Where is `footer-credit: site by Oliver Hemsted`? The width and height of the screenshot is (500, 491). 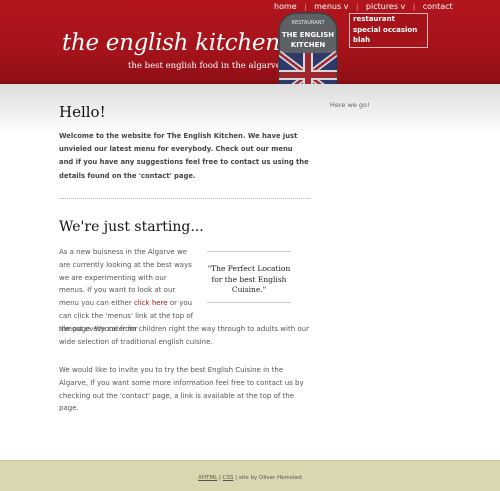 footer-credit: site by Oliver Hemsted is located at coordinates (270, 478).